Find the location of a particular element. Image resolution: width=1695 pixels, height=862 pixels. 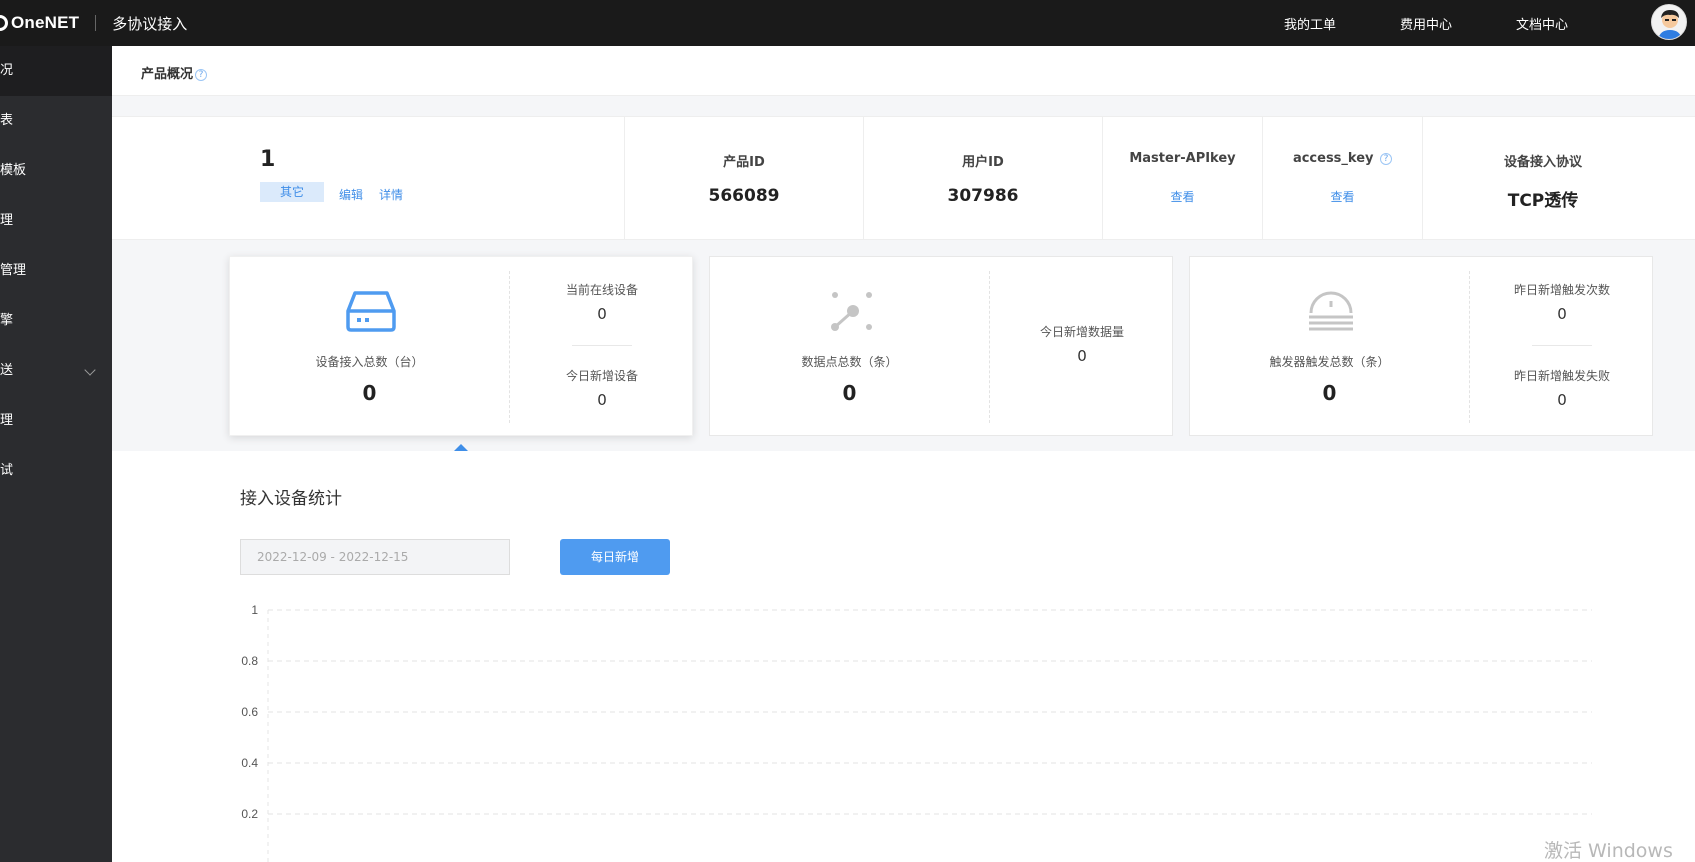

user-id-value: 307986 is located at coordinates (983, 196).